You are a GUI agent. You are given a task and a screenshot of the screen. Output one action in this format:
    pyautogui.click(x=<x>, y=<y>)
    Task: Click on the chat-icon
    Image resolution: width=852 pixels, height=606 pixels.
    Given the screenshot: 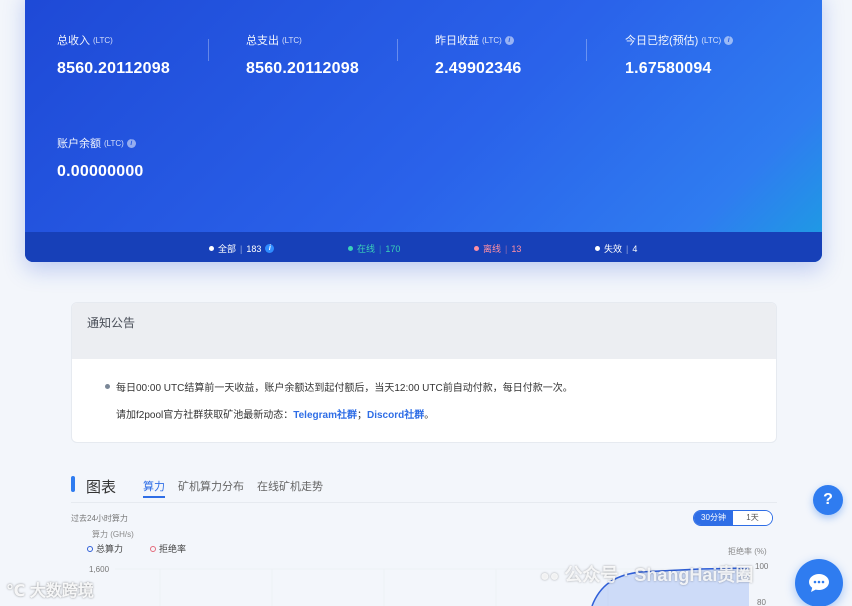 What is the action you would take?
    pyautogui.click(x=819, y=583)
    